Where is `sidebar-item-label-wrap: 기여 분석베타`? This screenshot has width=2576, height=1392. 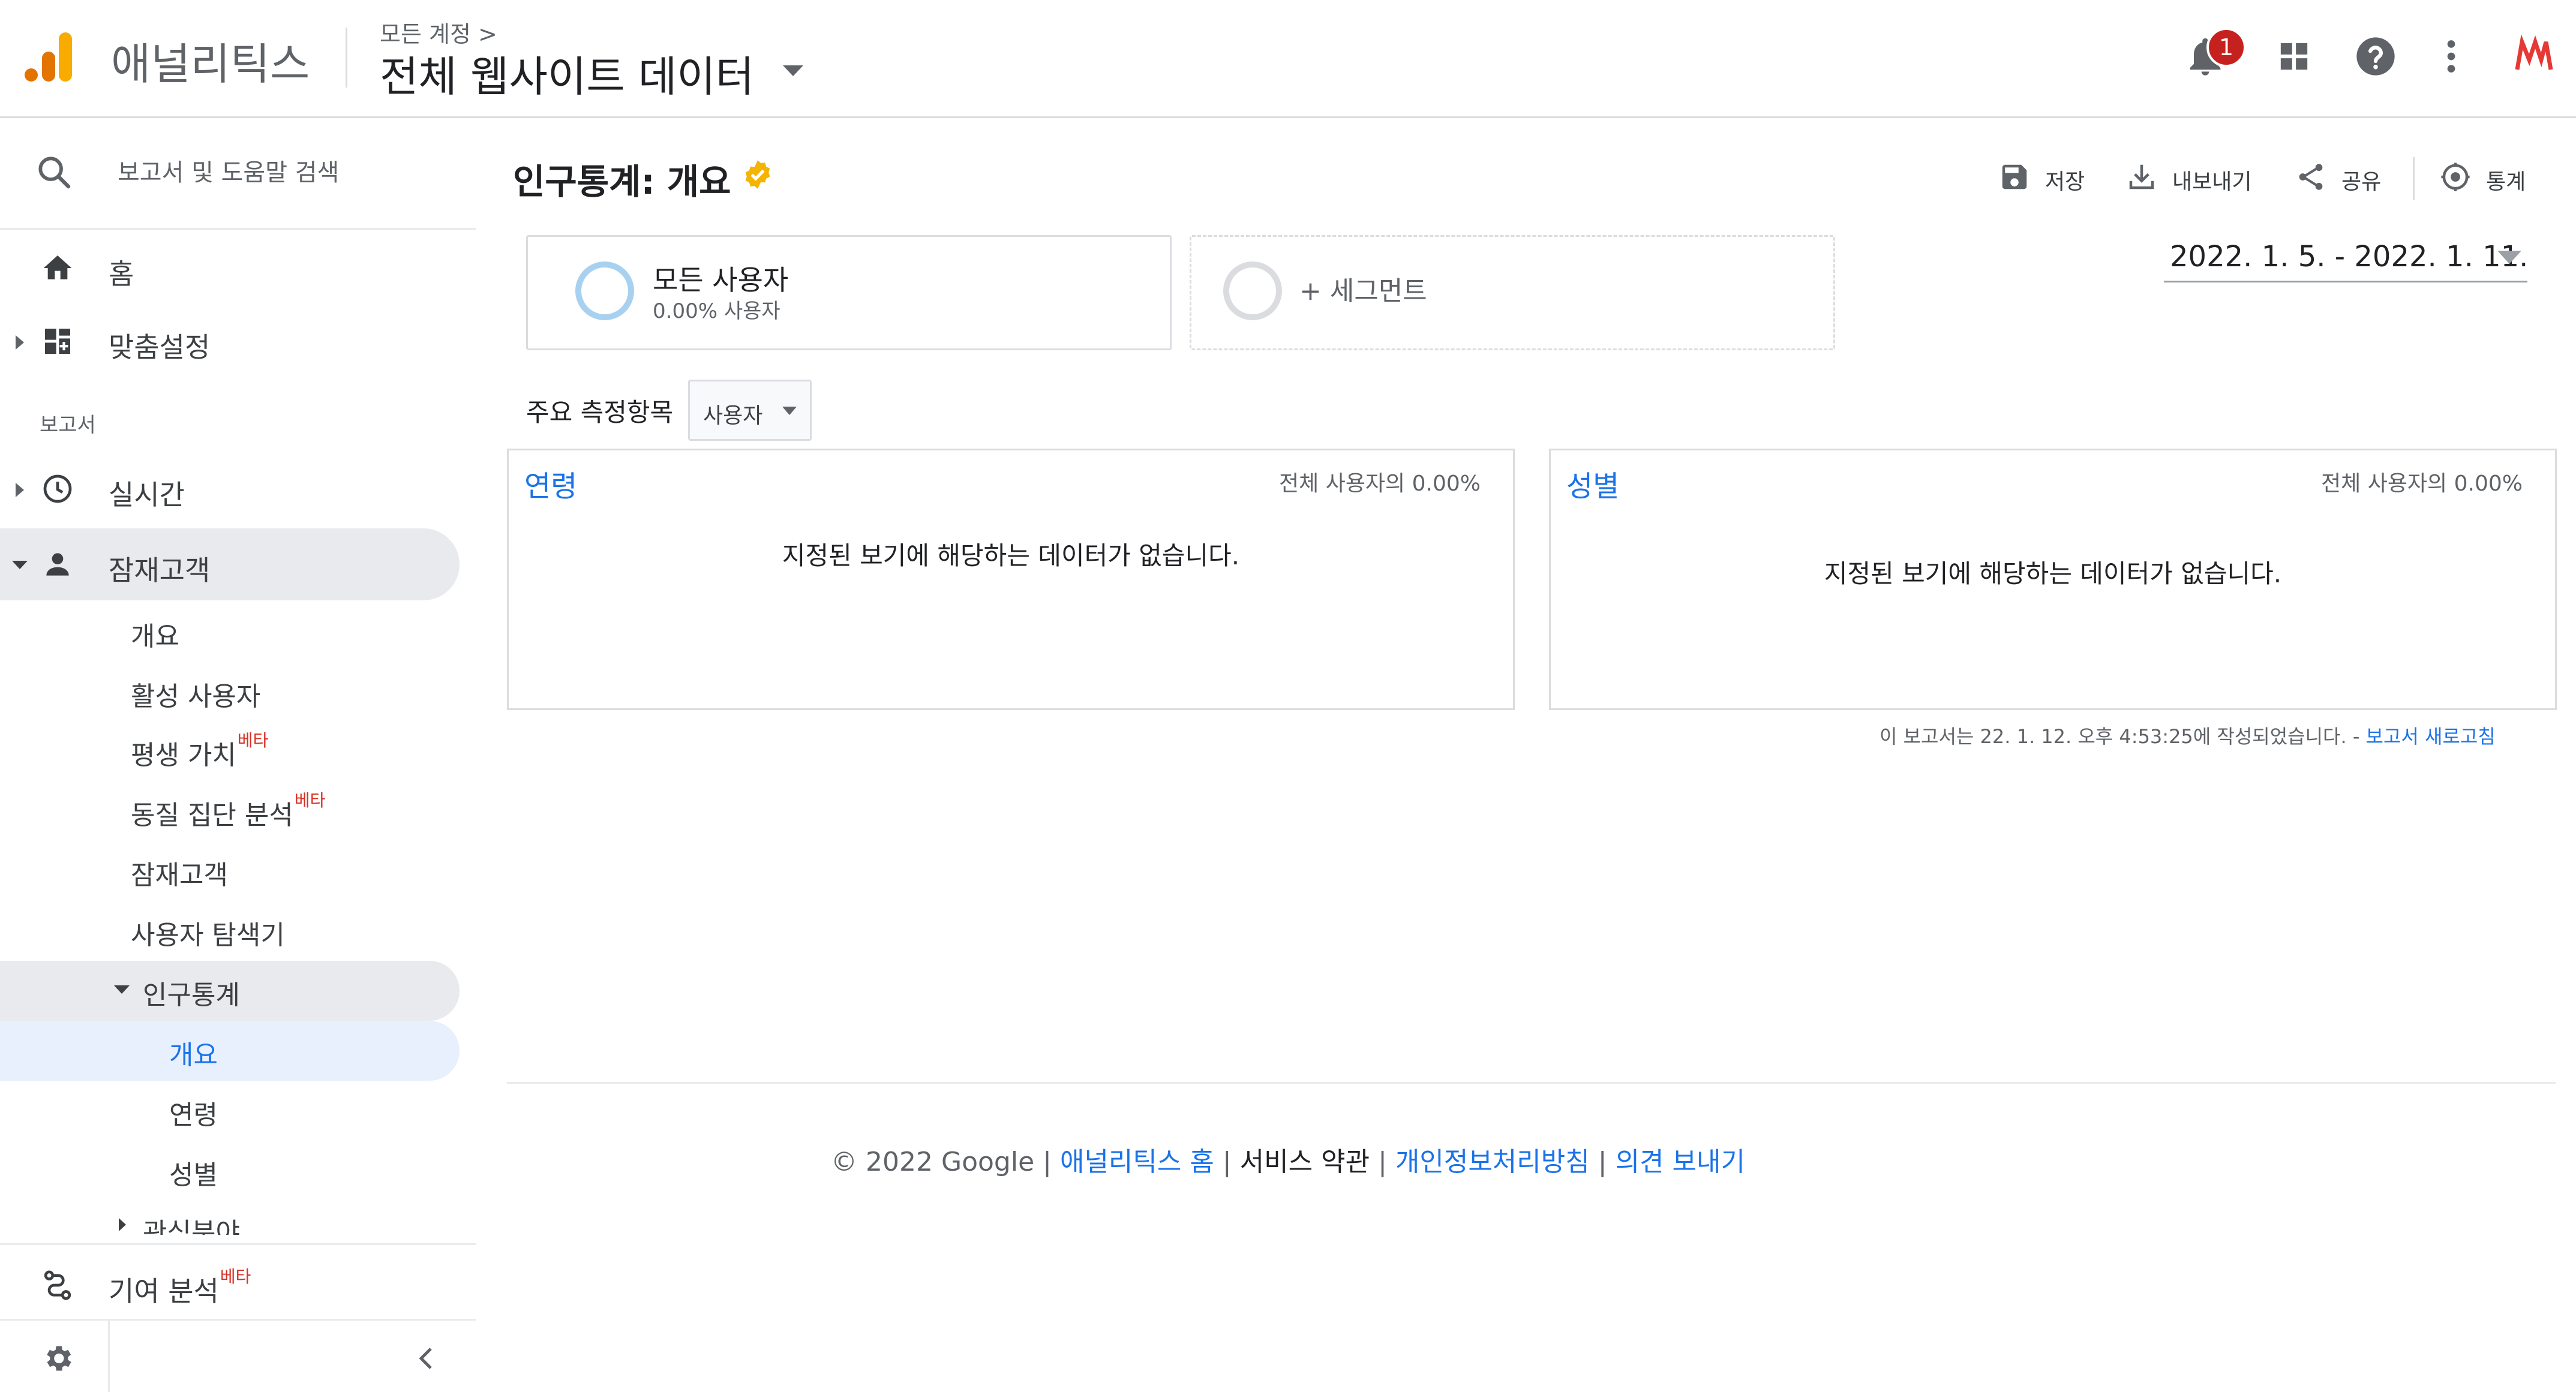 sidebar-item-label-wrap: 기여 분석베타 is located at coordinates (180, 1288).